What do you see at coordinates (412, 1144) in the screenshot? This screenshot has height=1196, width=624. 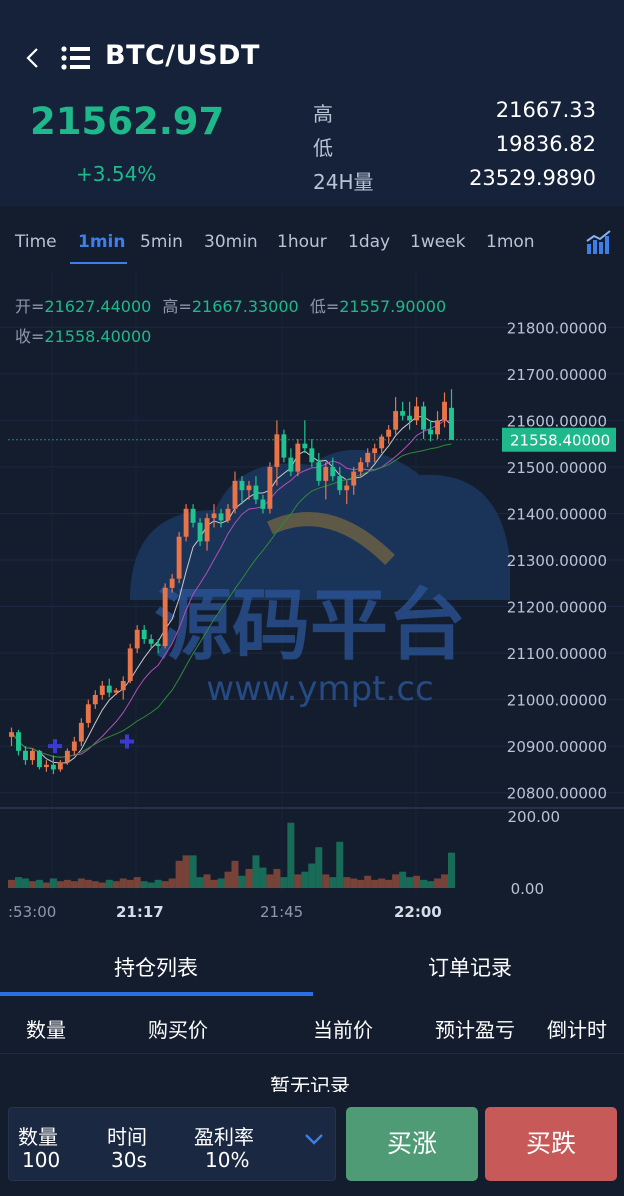 I see `buy-up-button: 买涨` at bounding box center [412, 1144].